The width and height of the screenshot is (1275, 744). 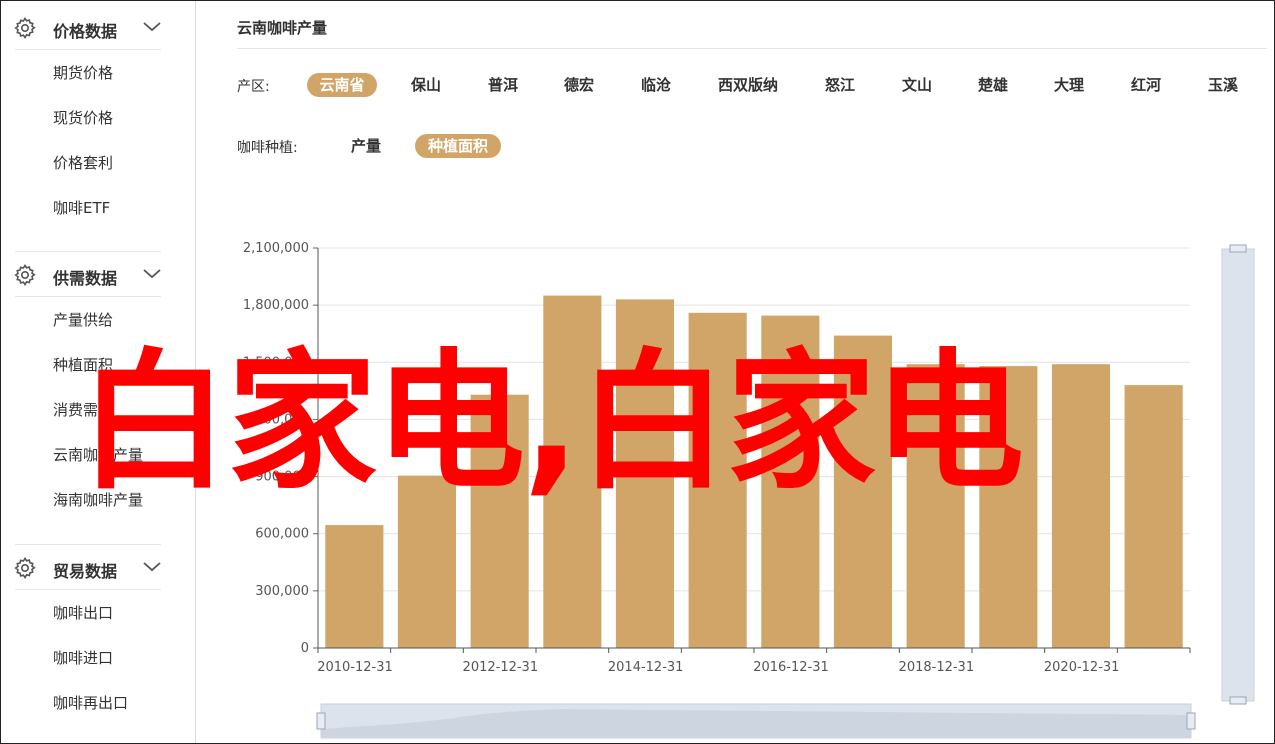 What do you see at coordinates (458, 146) in the screenshot?
I see `type-pill-planting-area: 种植面积` at bounding box center [458, 146].